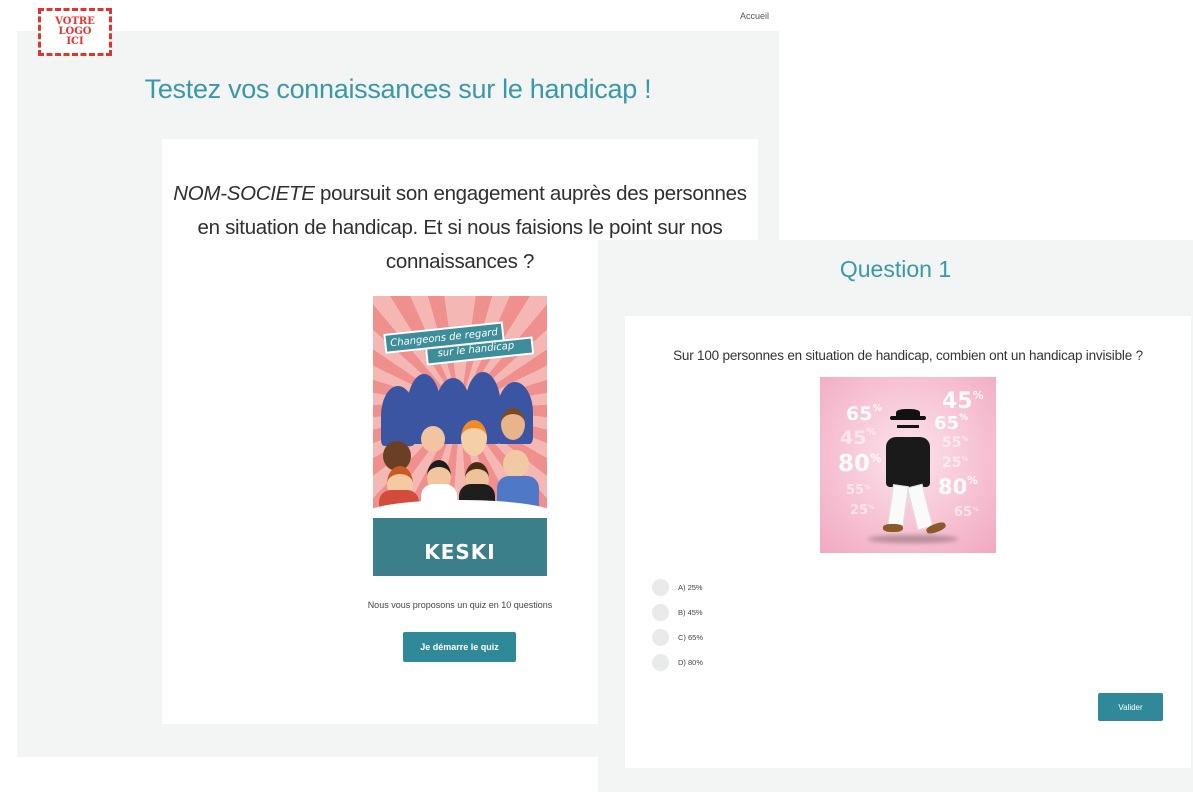 This screenshot has width=1193, height=792. I want to click on answer-option-a: A) 25%, so click(677, 587).